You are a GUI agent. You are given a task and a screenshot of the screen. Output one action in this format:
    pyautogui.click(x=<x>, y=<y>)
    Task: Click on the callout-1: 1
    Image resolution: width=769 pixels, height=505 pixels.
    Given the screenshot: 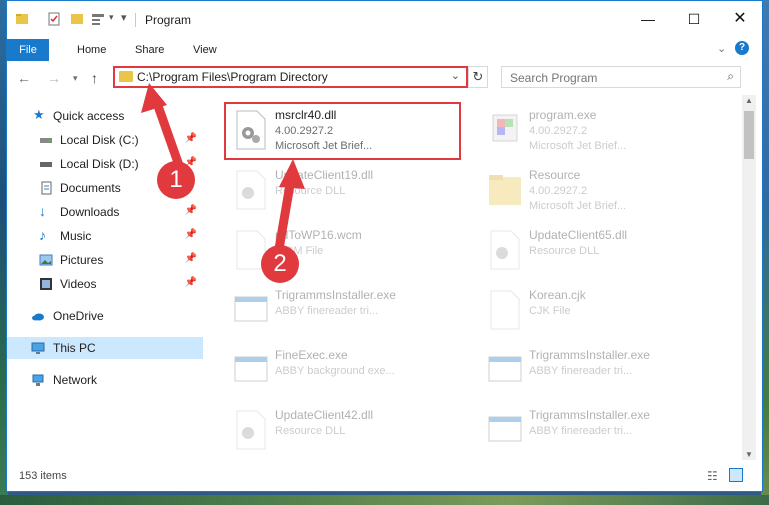 What is the action you would take?
    pyautogui.click(x=176, y=180)
    